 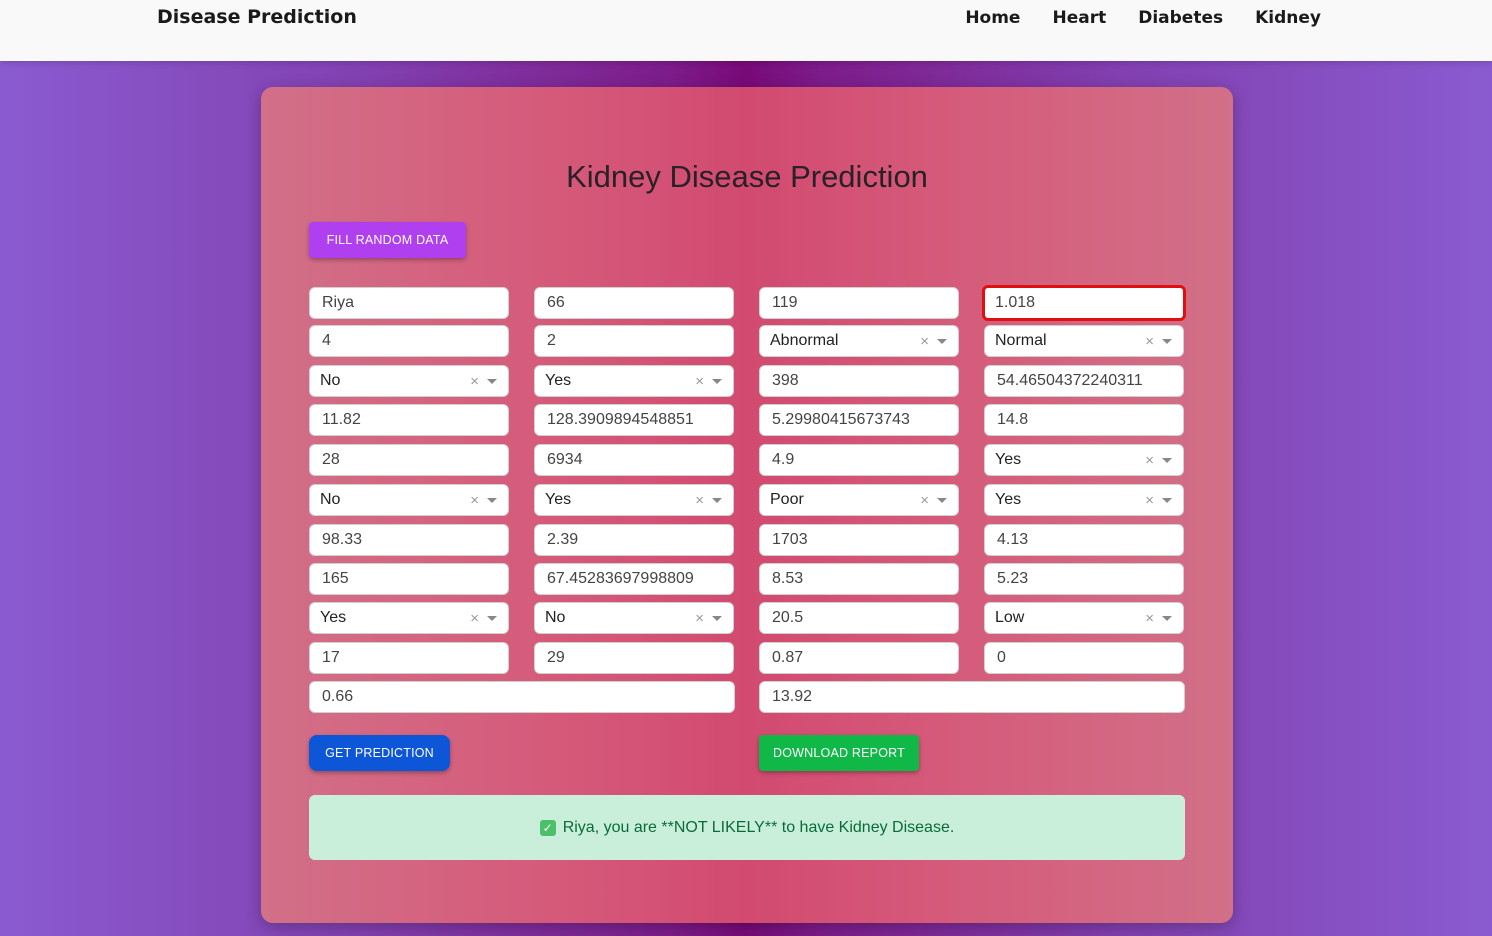 I want to click on select-field: Low ×, so click(x=1084, y=618).